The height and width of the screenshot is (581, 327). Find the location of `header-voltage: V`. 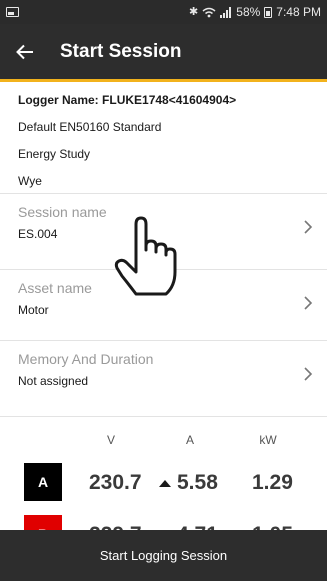

header-voltage: V is located at coordinates (110, 440).